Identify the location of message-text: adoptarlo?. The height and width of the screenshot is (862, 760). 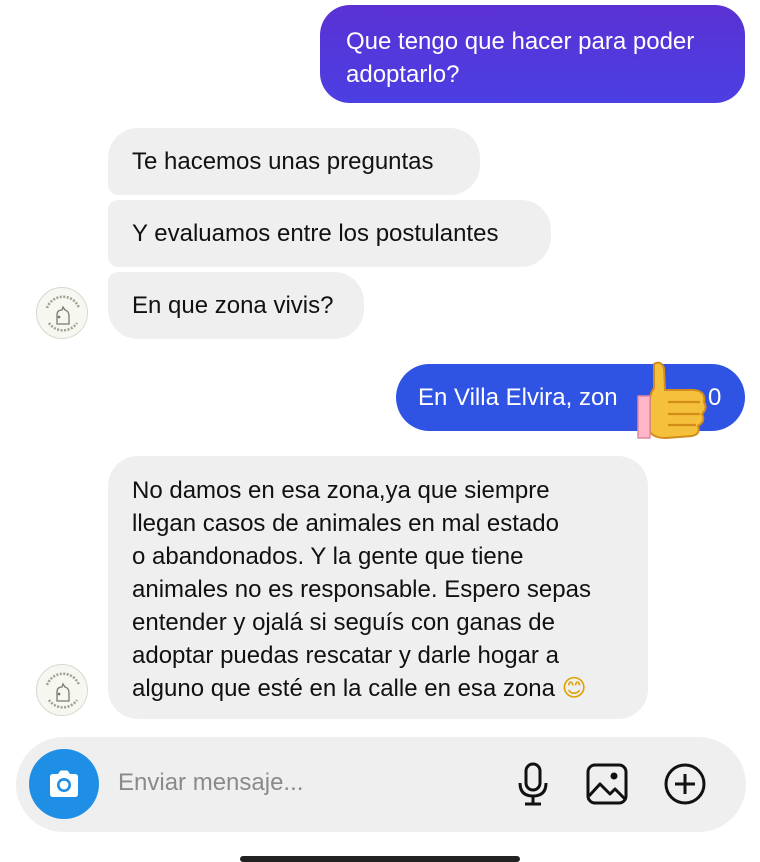
(403, 74).